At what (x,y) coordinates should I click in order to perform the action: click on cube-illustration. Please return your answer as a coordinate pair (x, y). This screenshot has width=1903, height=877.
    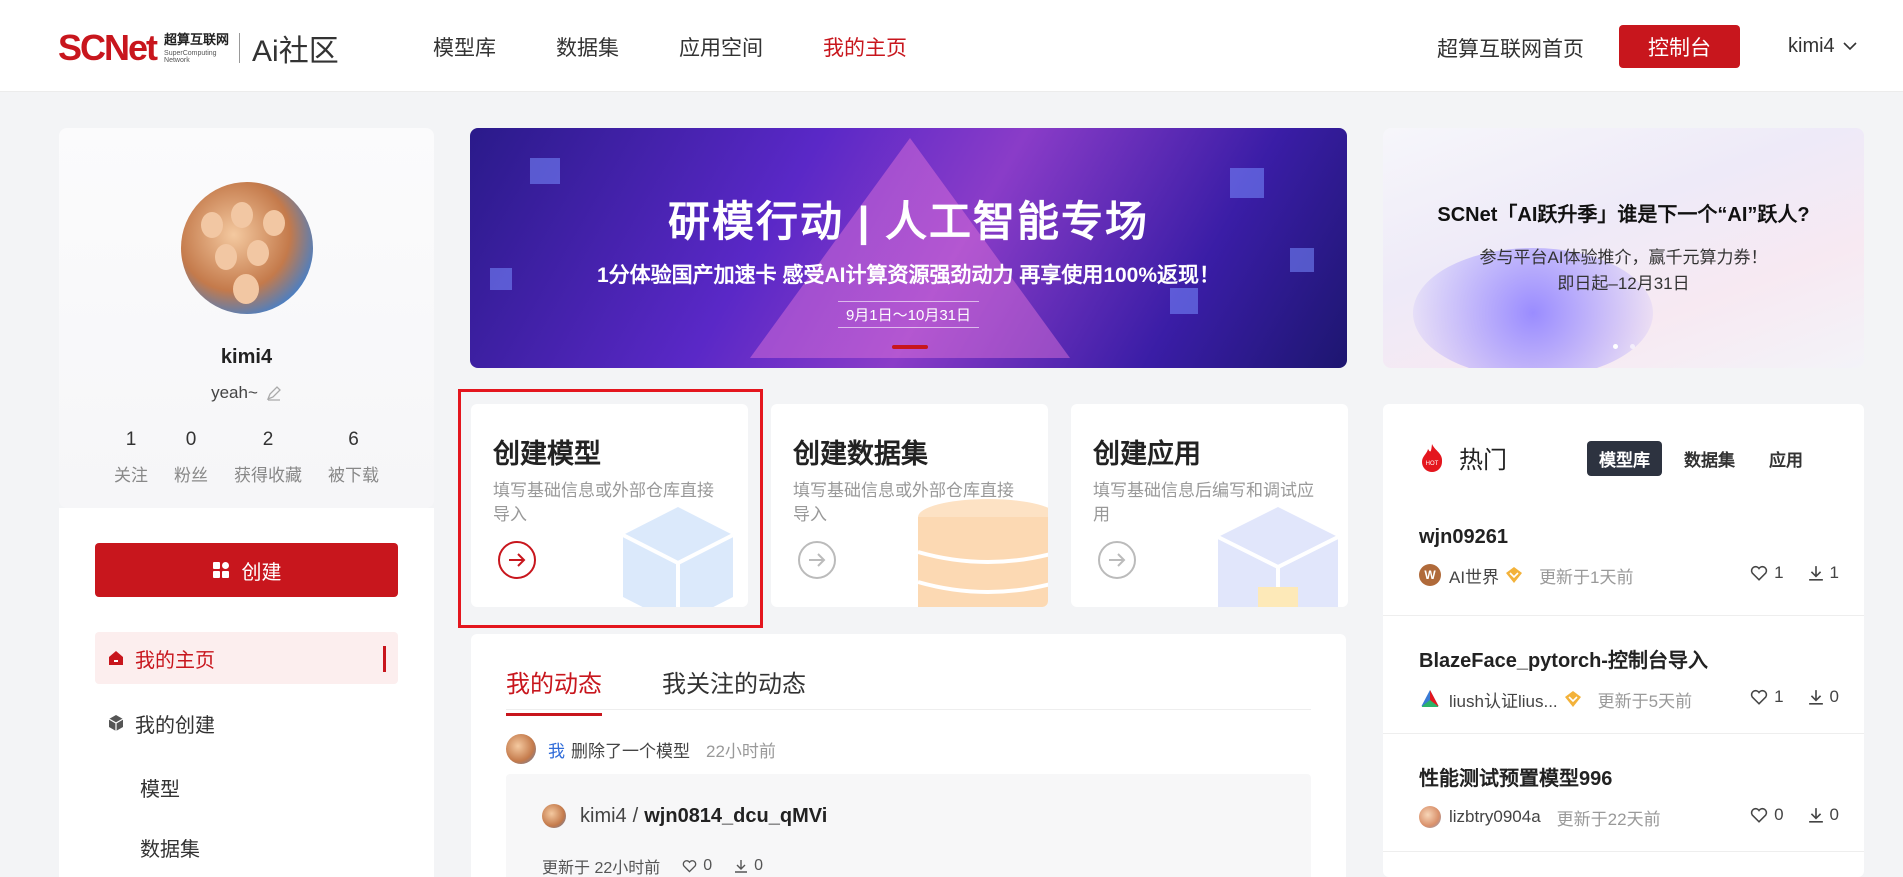
    Looking at the image, I should click on (678, 557).